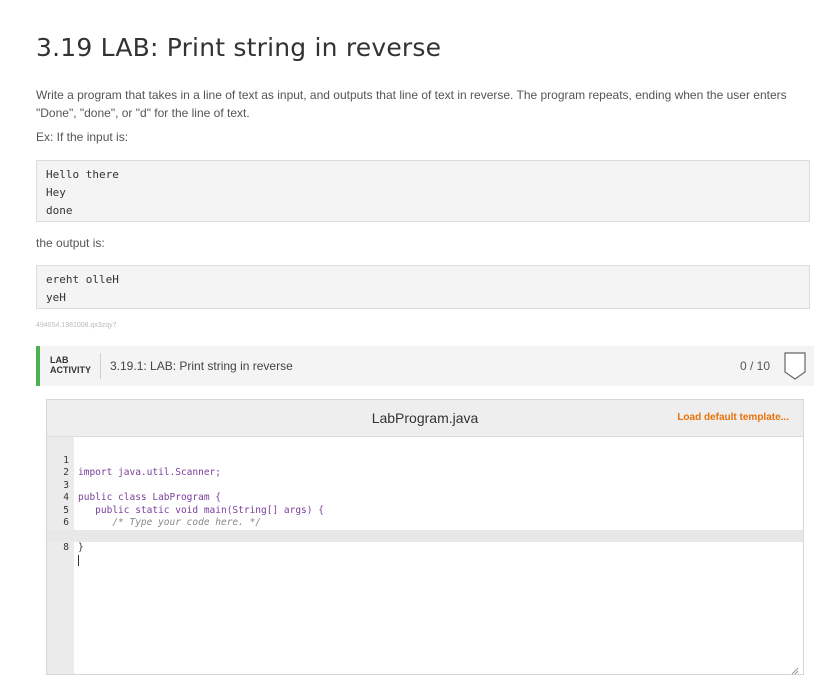 This screenshot has width=830, height=684. I want to click on code-line: 3 public class LabProgram {, so click(425, 485).